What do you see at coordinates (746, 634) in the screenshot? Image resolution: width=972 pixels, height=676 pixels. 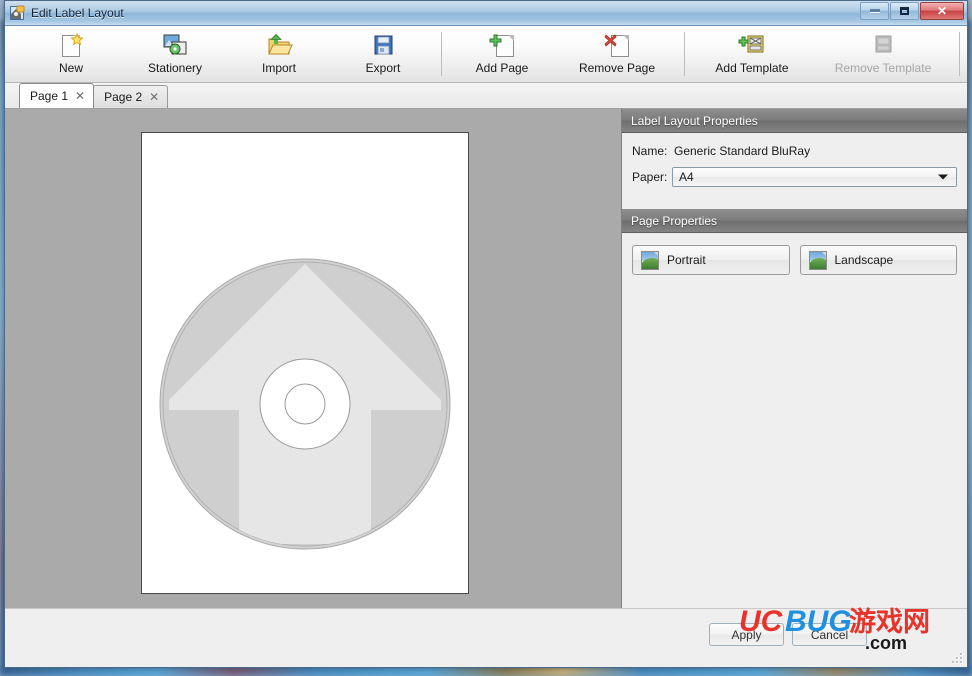 I see `apply-button: Apply` at bounding box center [746, 634].